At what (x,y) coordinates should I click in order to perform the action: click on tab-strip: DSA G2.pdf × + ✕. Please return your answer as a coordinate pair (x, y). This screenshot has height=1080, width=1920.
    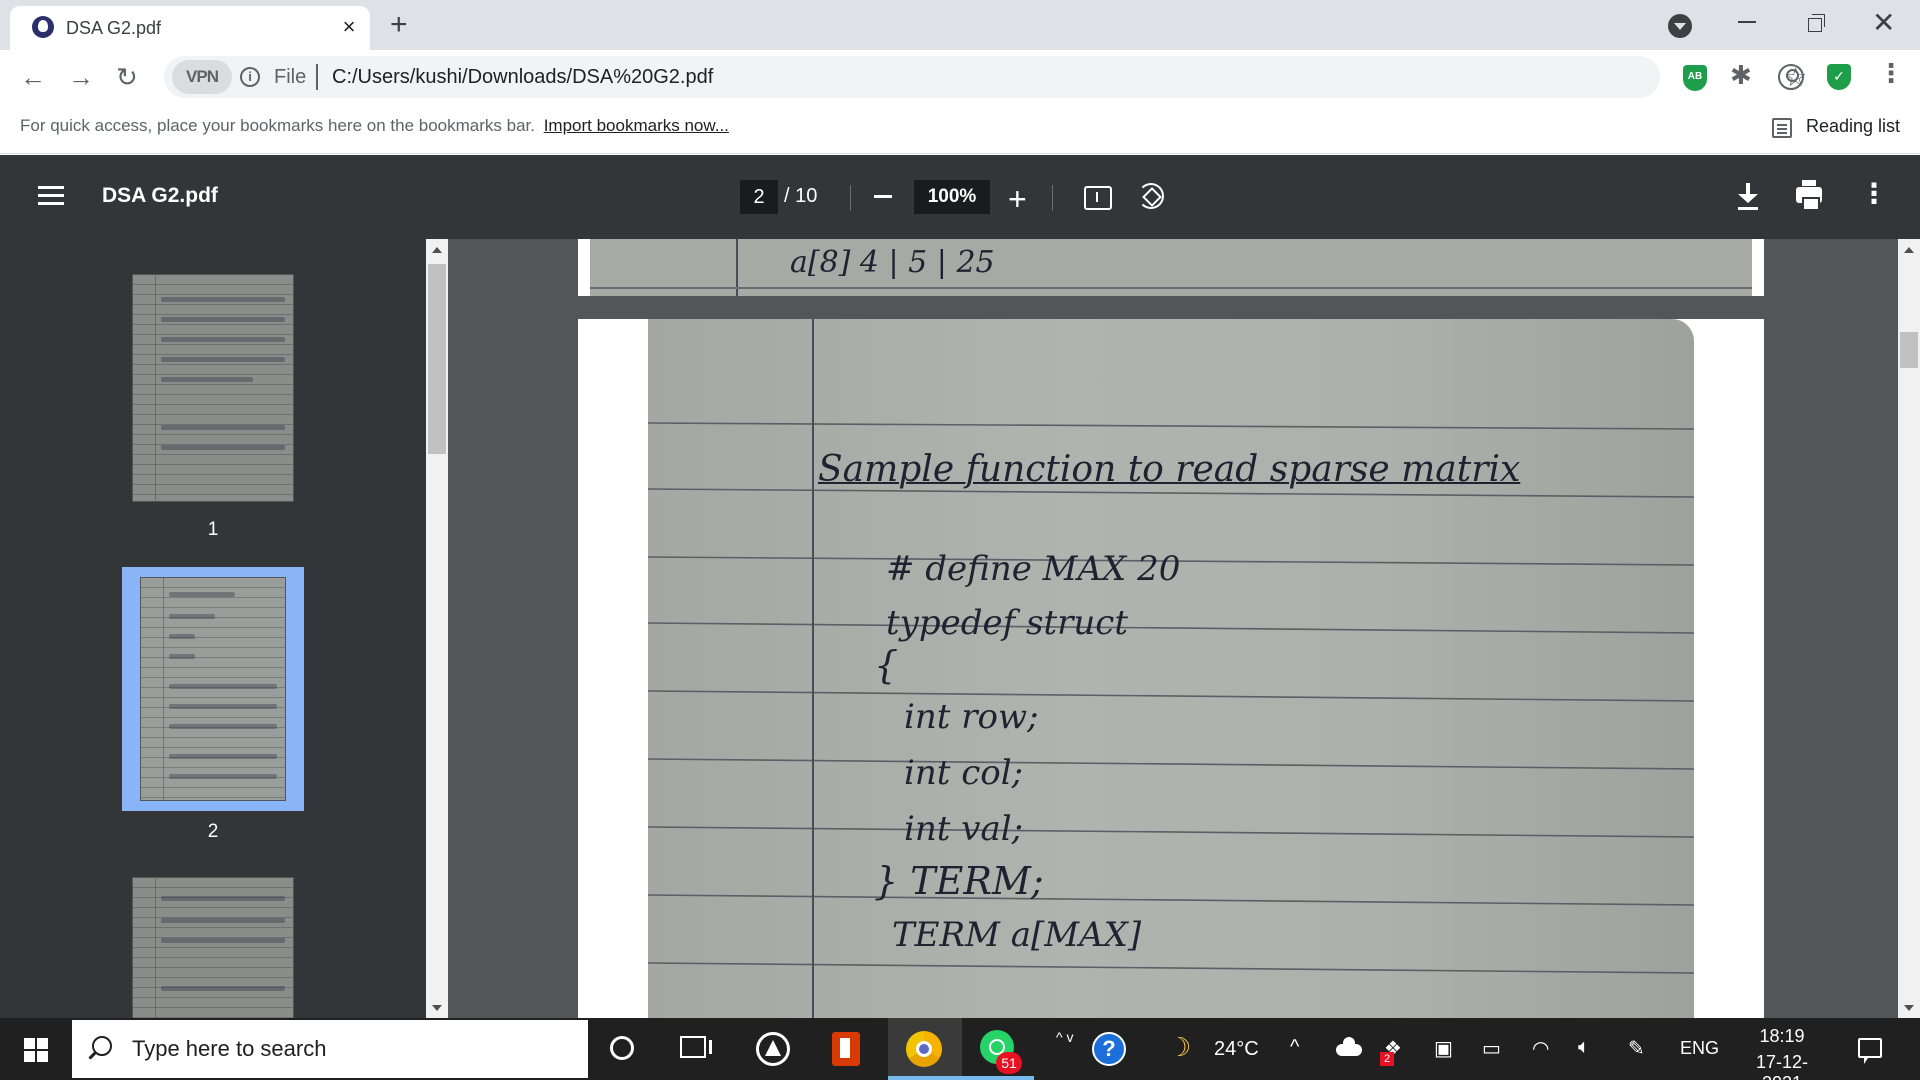
    Looking at the image, I should click on (960, 25).